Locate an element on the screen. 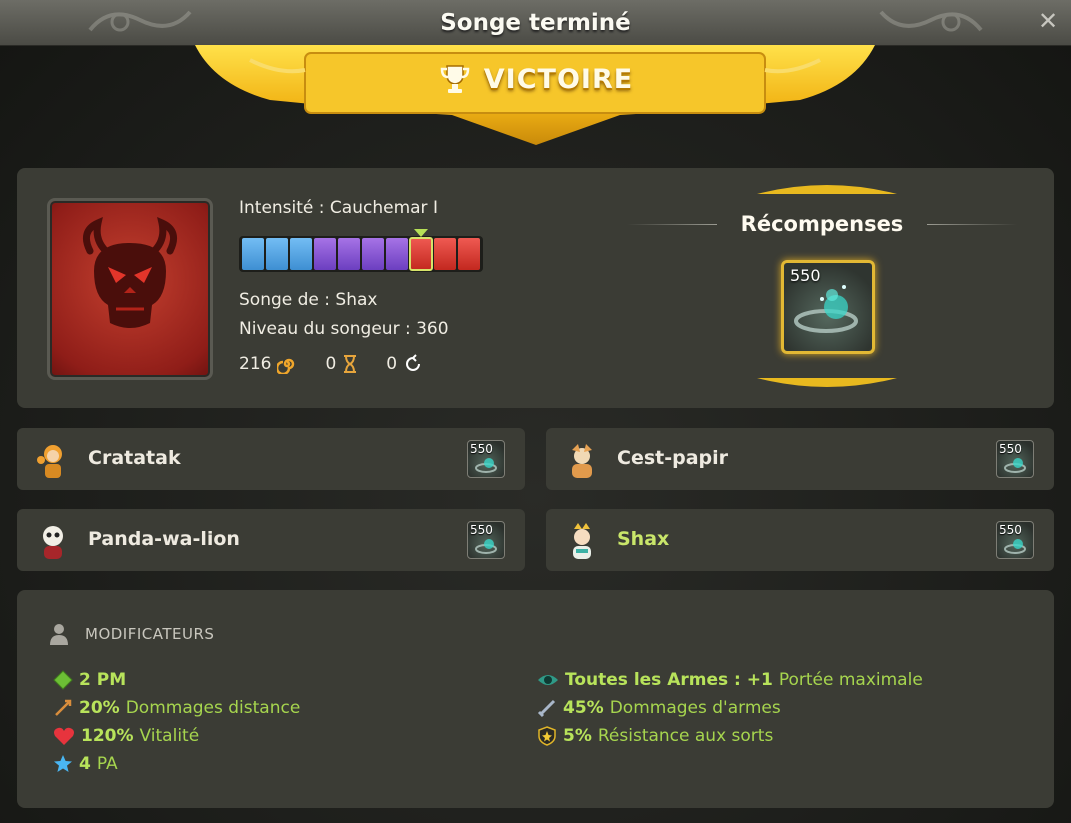 This screenshot has height=823, width=1071. intensity-marker-icon is located at coordinates (421, 233).